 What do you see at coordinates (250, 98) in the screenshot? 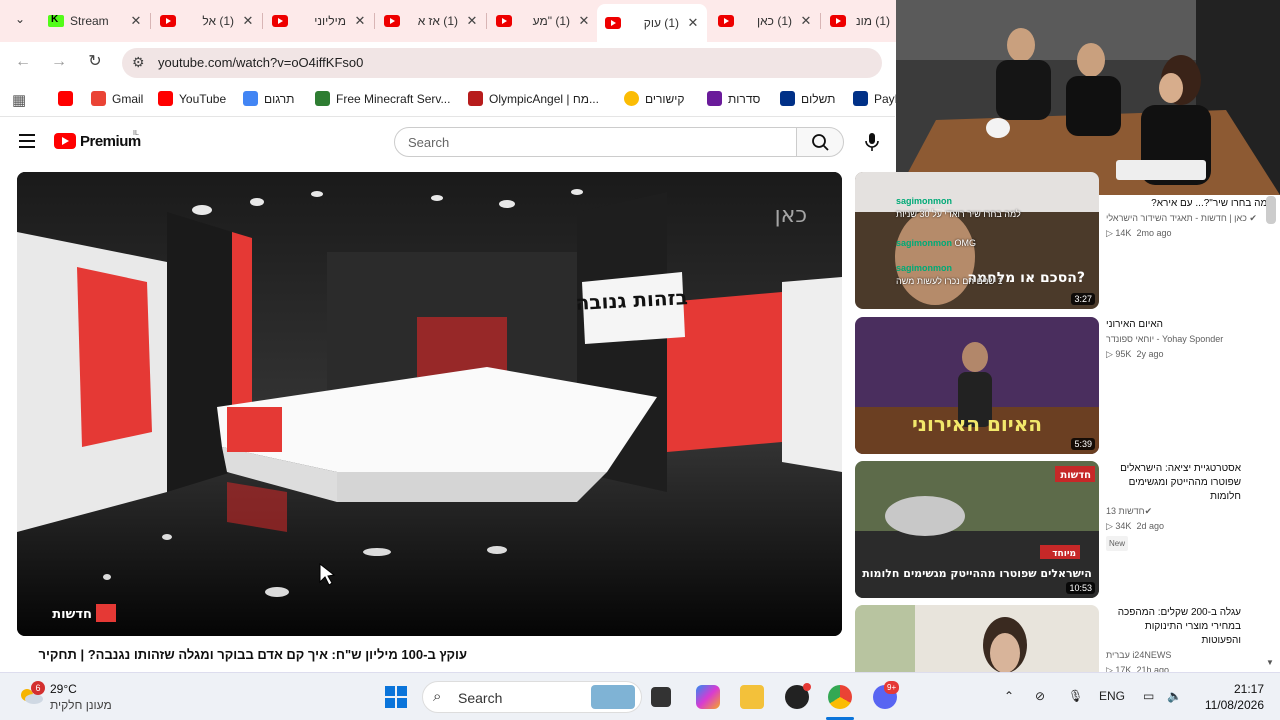
I see `translate-icon` at bounding box center [250, 98].